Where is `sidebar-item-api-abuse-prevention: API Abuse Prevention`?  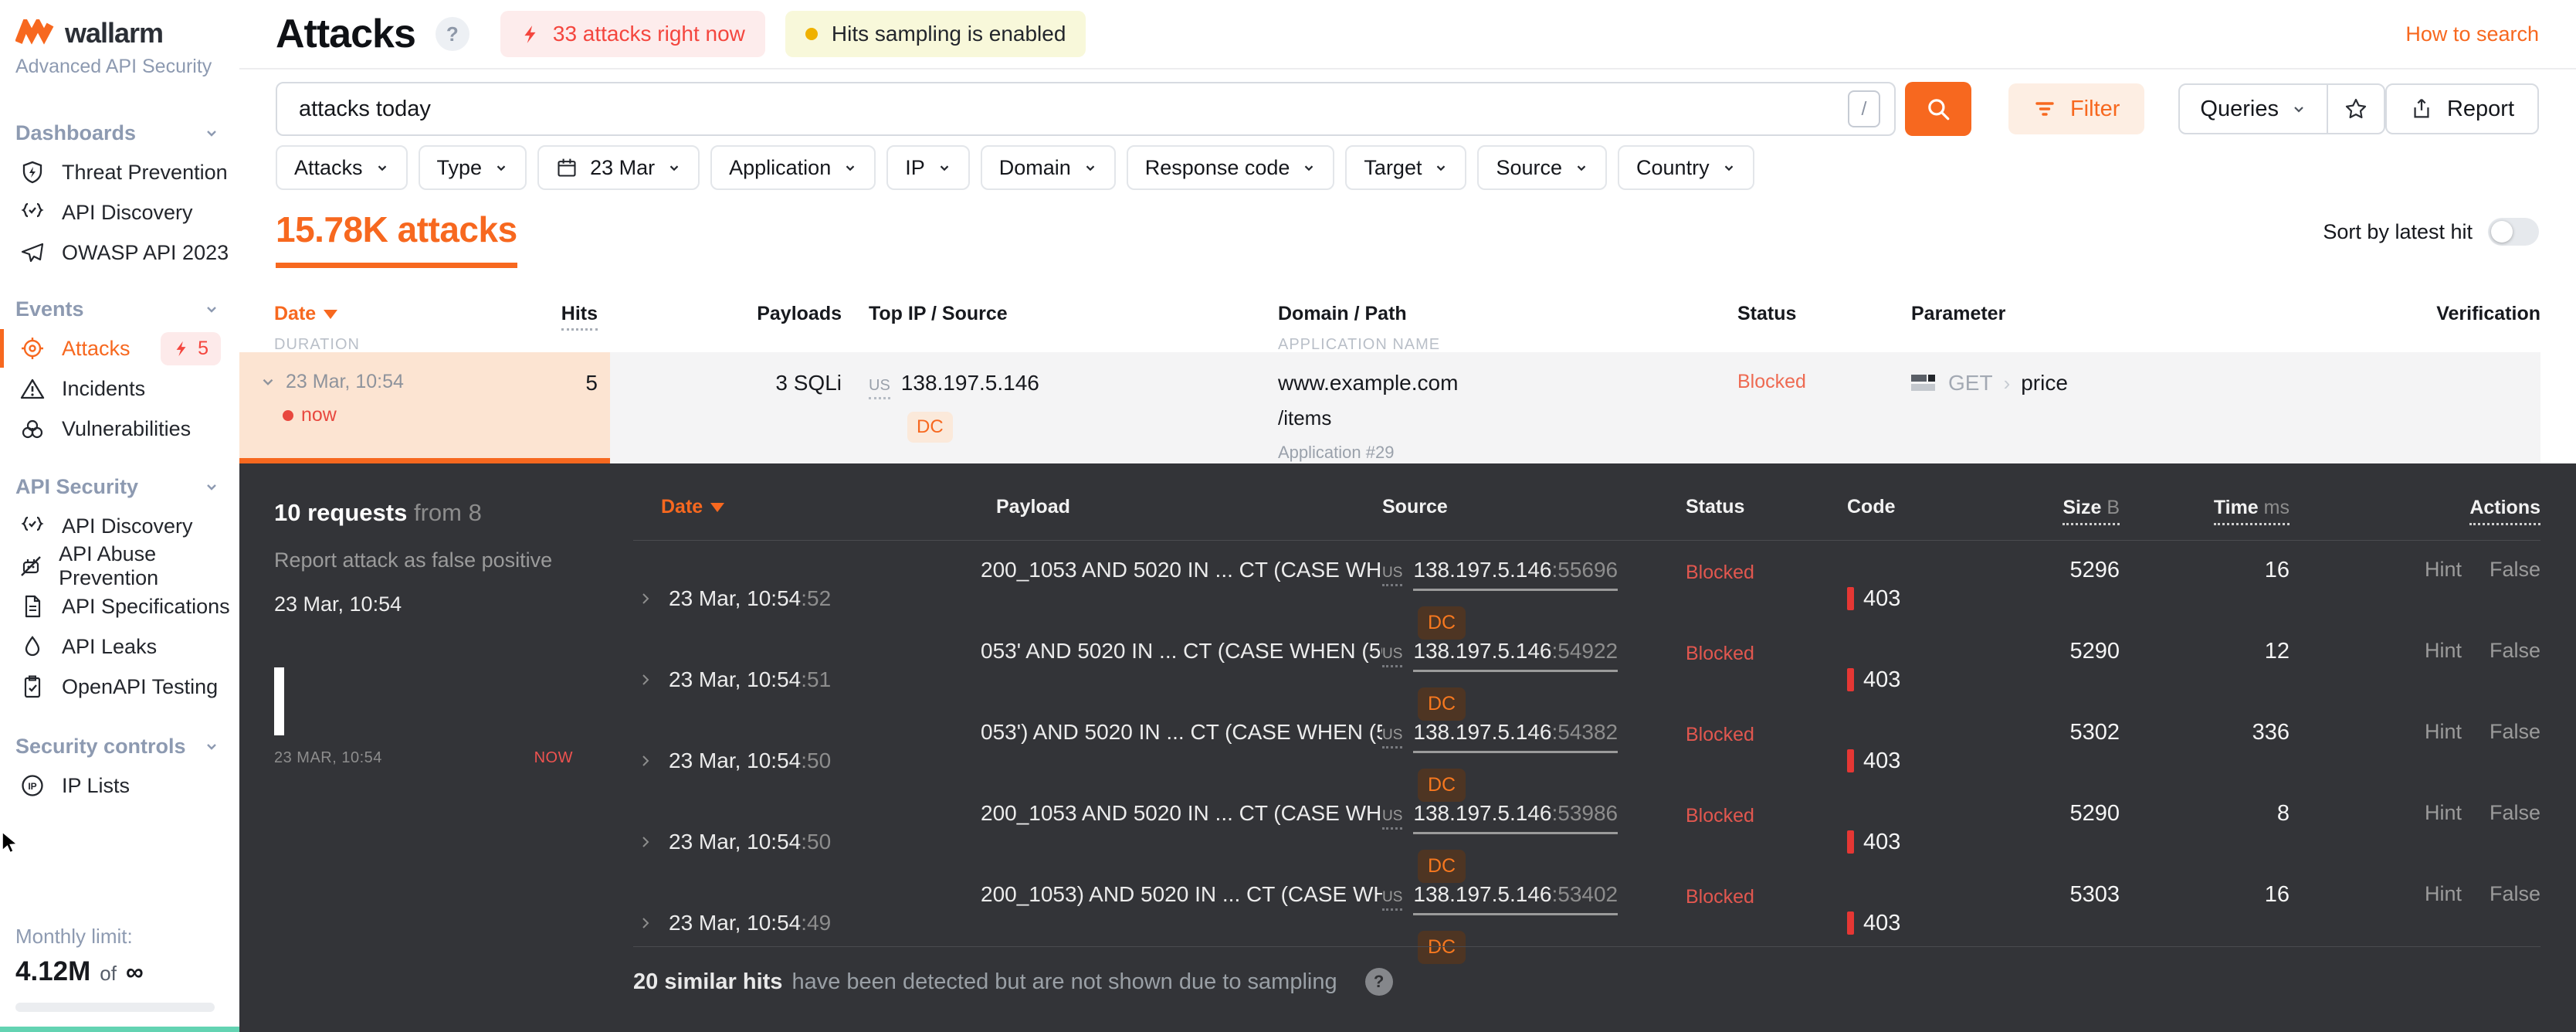 sidebar-item-api-abuse-prevention: API Abuse Prevention is located at coordinates (119, 566).